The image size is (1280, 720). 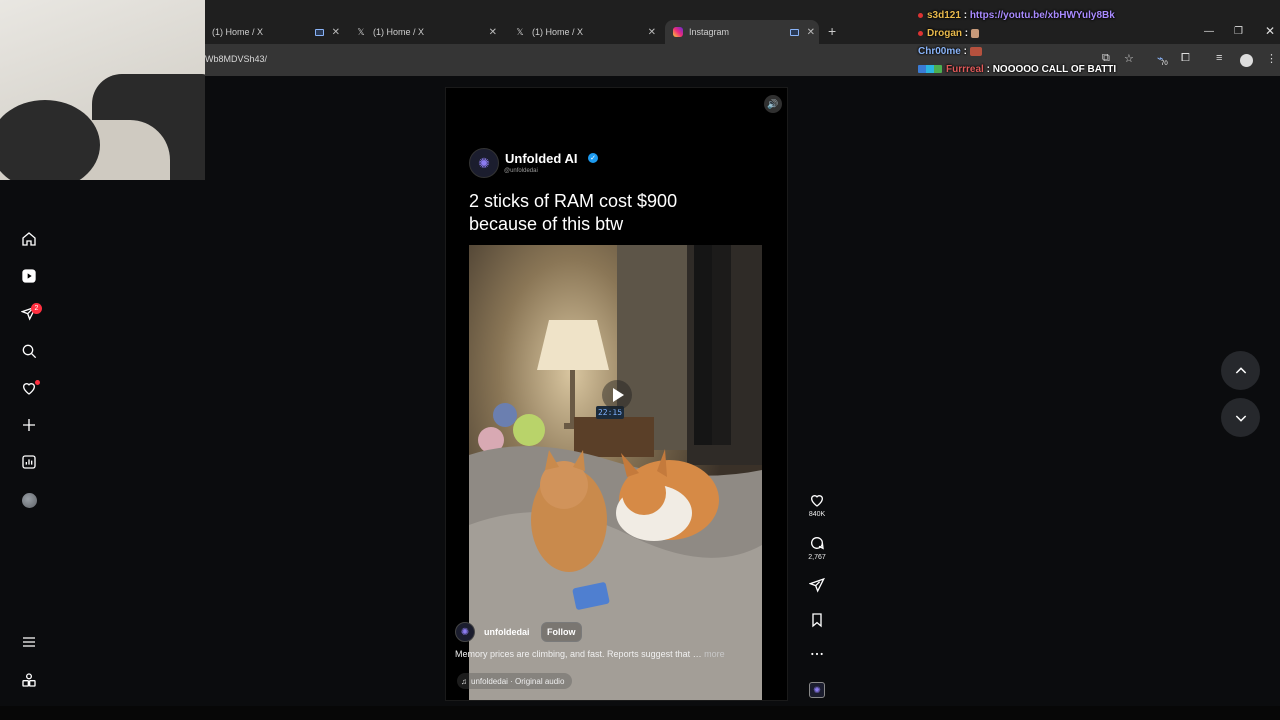 I want to click on comment-count: 2,767, so click(x=817, y=557).